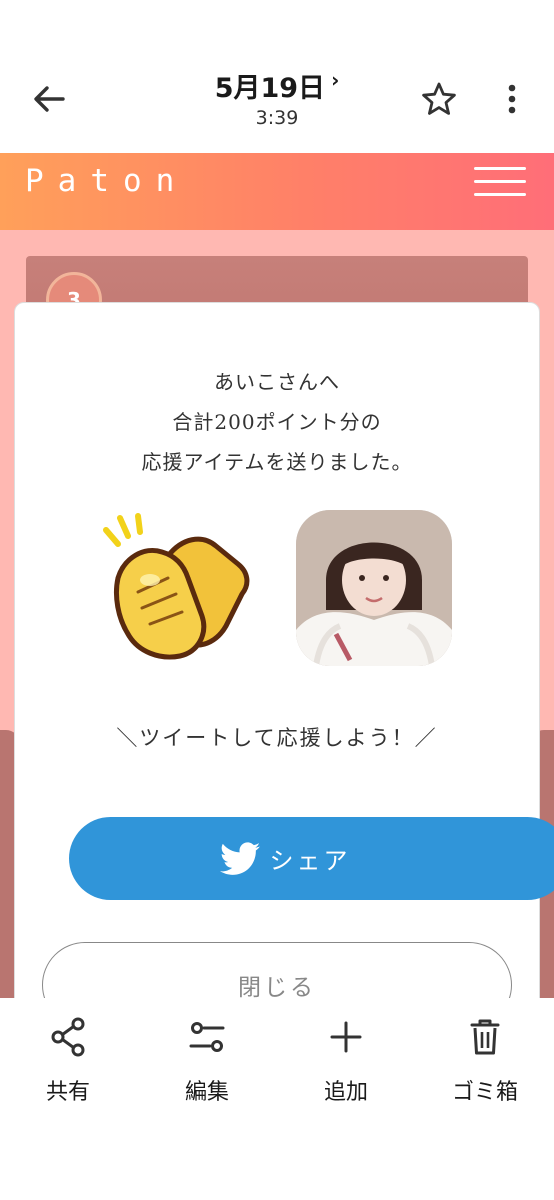 Image resolution: width=554 pixels, height=1200 pixels. What do you see at coordinates (346, 1061) in the screenshot?
I see `add-tool-button: 追加` at bounding box center [346, 1061].